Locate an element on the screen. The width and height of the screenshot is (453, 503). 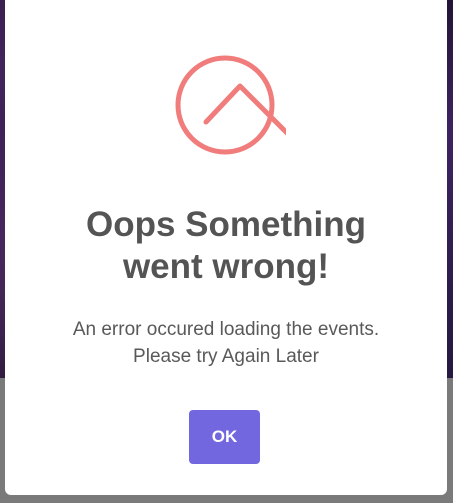
dialog-message-line-2: Please try Again Later is located at coordinates (226, 356).